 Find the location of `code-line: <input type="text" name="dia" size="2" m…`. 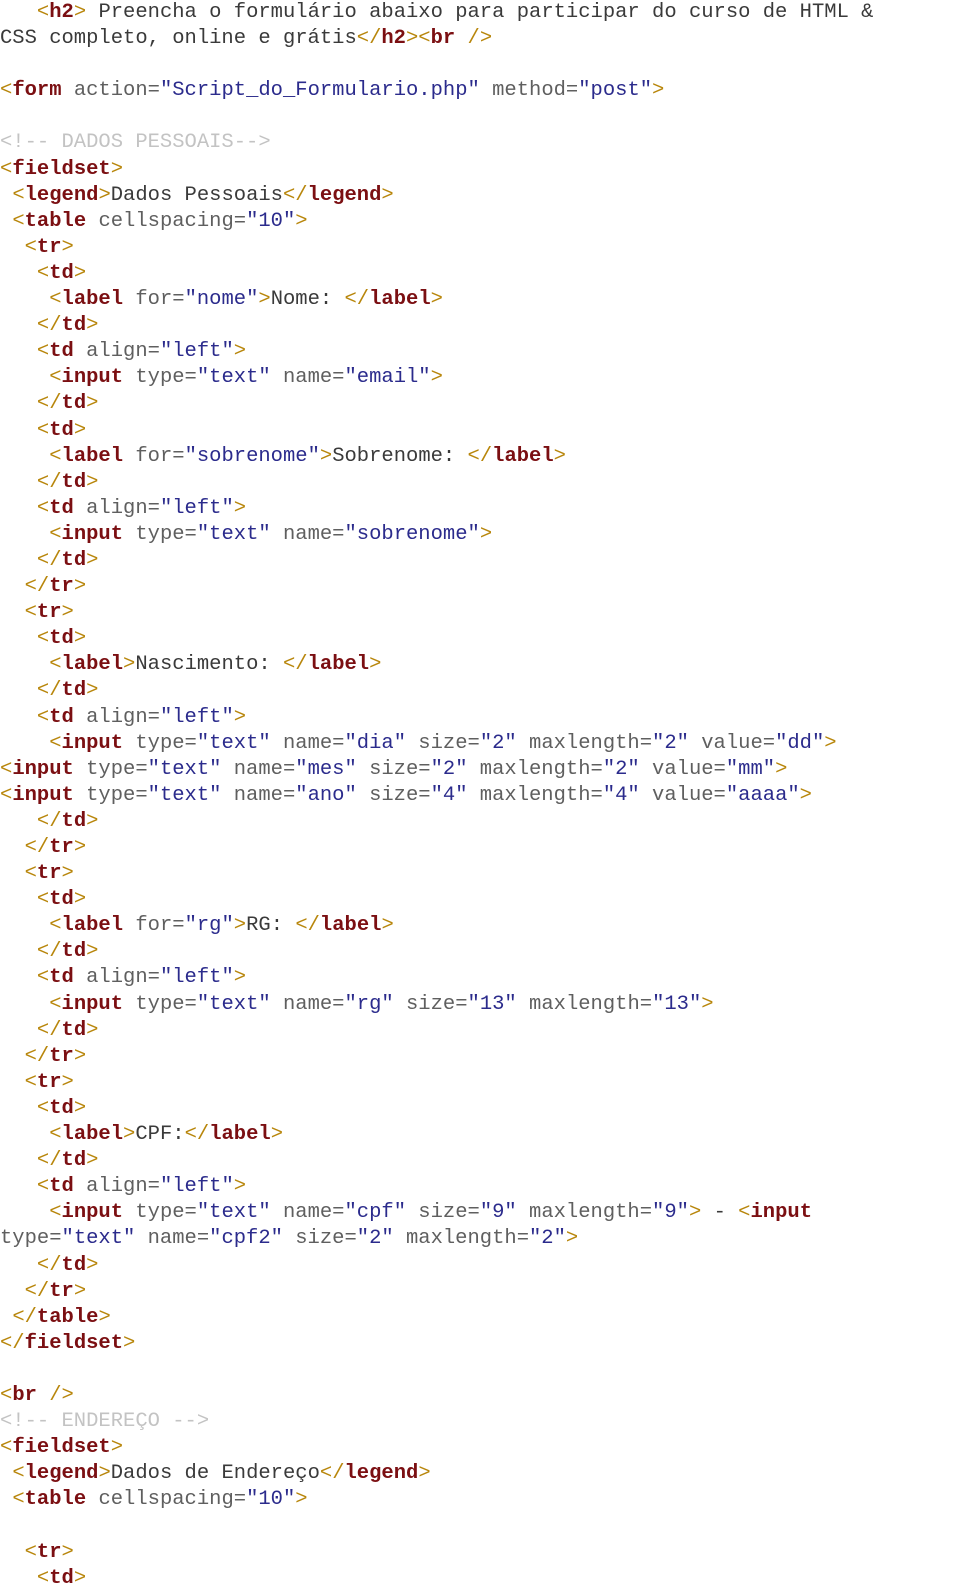

code-line: <input type="text" name="dia" size="2" m… is located at coordinates (480, 744).